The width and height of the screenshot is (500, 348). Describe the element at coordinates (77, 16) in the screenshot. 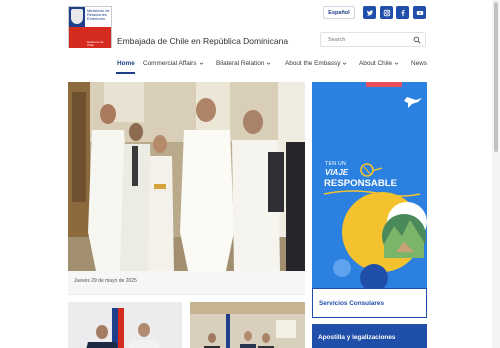

I see `coat-of-arms-icon` at that location.